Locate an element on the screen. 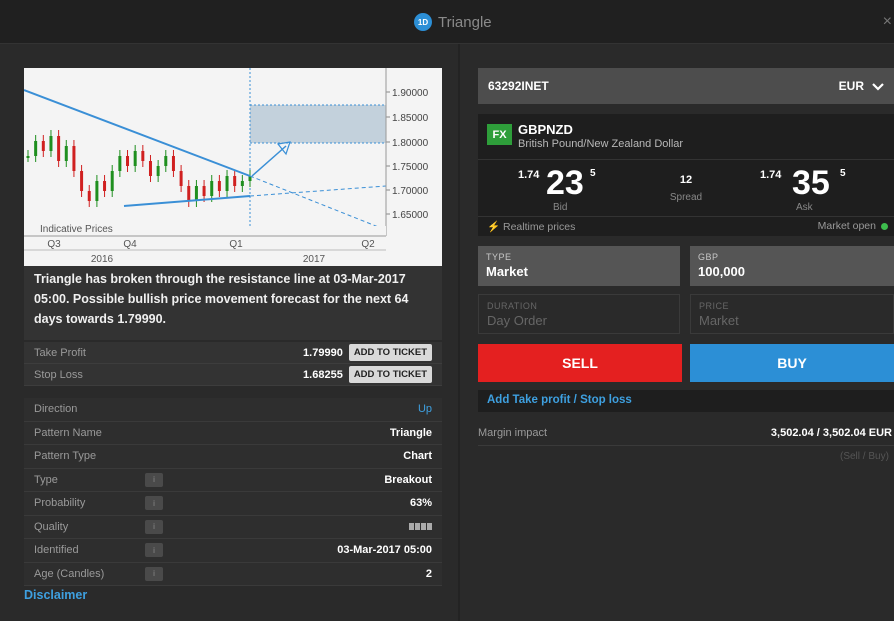 The image size is (894, 621). resistance-line is located at coordinates (137, 133).